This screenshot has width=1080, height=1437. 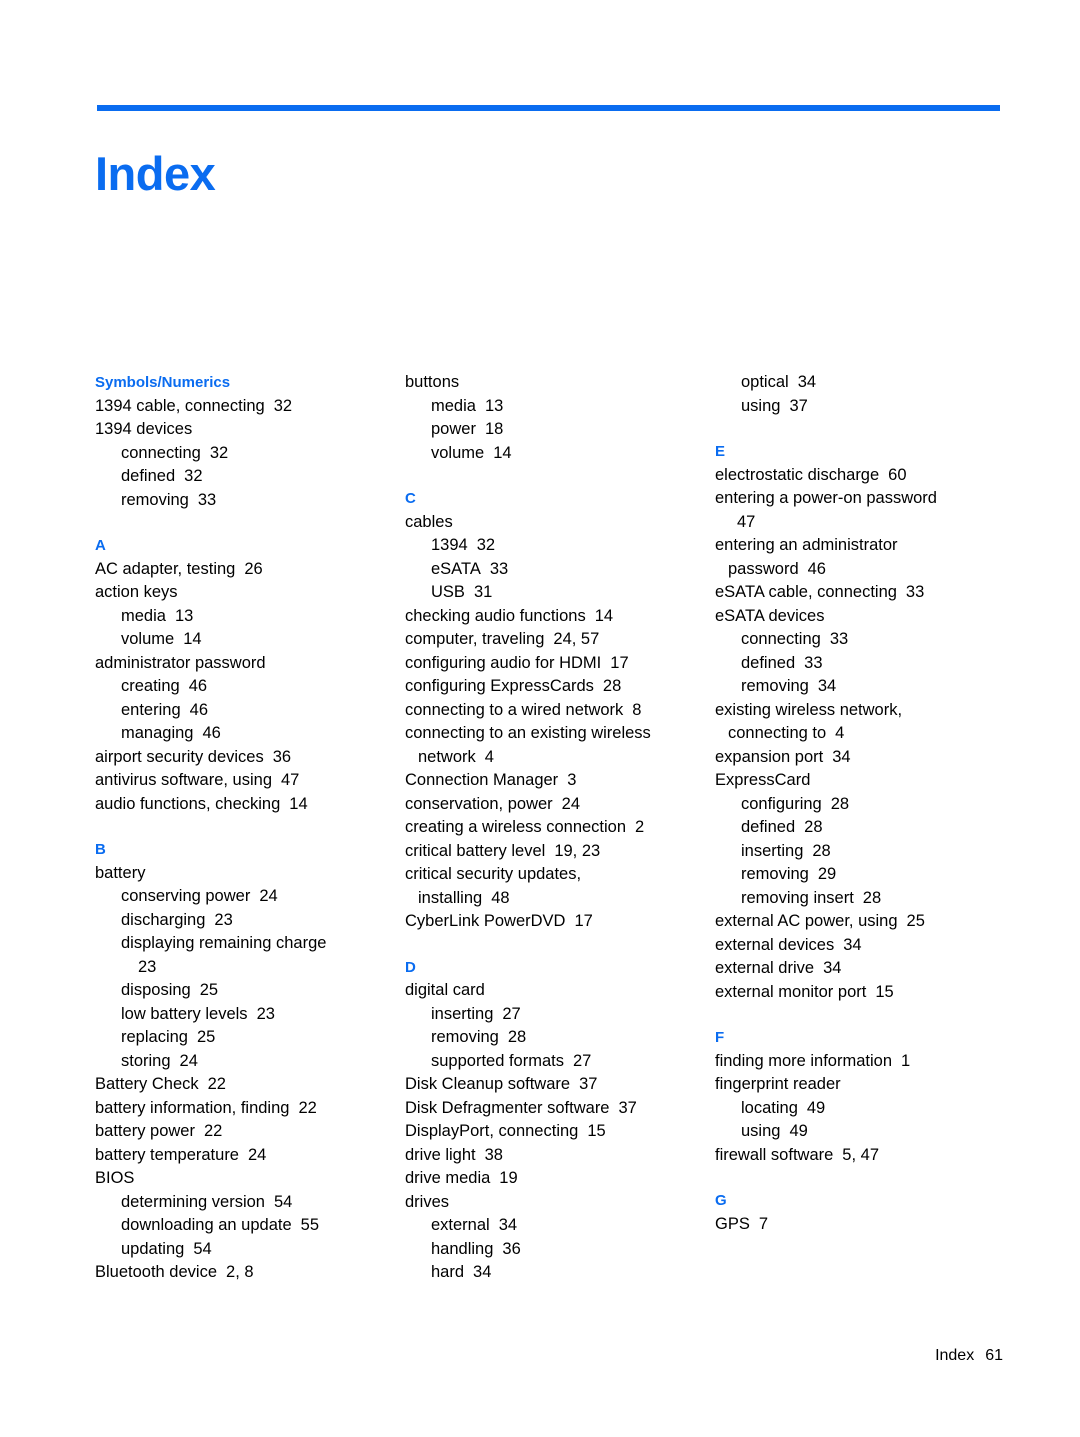 I want to click on index-entry-page-number: 4, so click(x=489, y=756).